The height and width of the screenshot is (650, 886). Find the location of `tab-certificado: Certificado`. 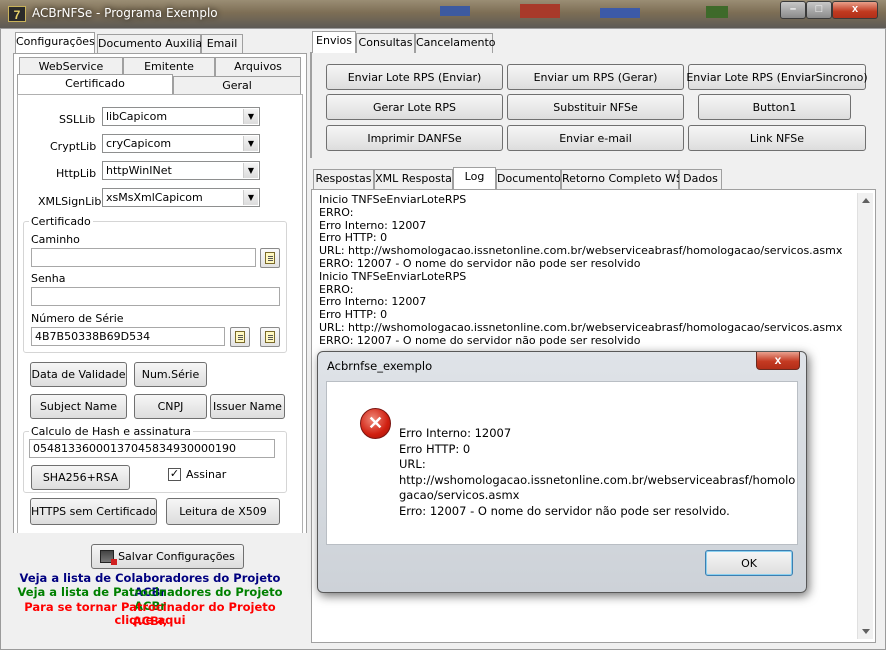

tab-certificado: Certificado is located at coordinates (95, 85).